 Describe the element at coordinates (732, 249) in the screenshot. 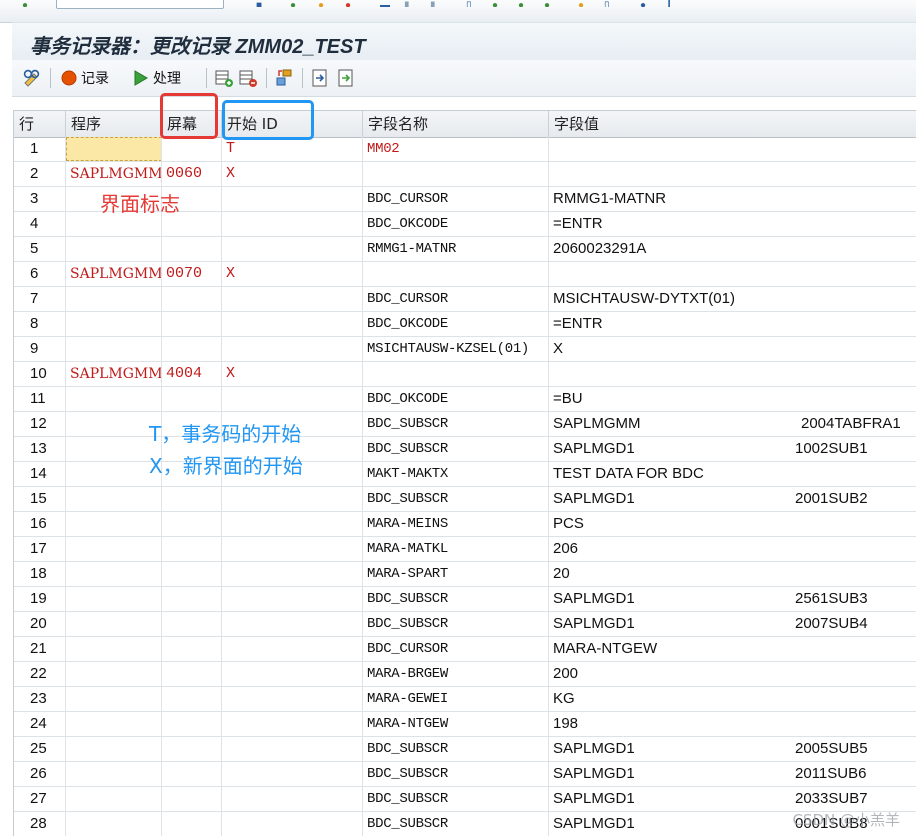

I see `field-value-cell: 2060023291A` at that location.